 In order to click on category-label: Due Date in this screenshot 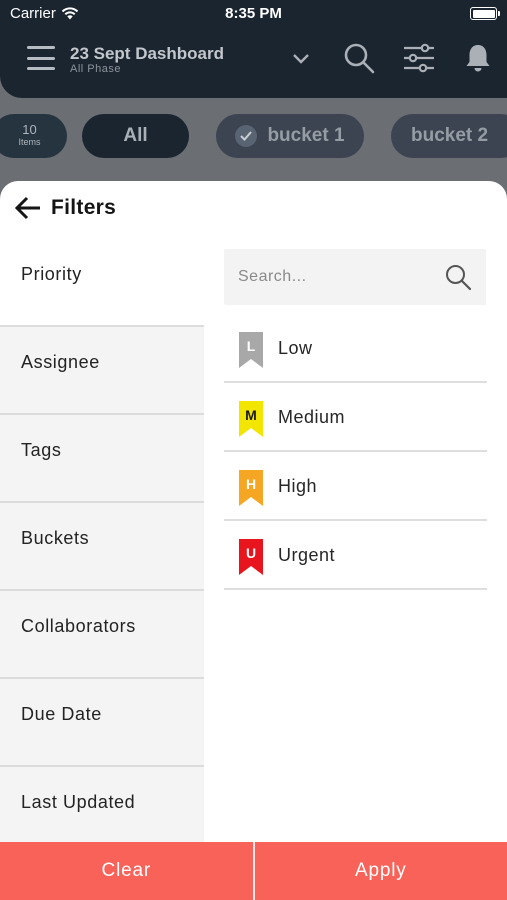, I will do `click(61, 714)`.